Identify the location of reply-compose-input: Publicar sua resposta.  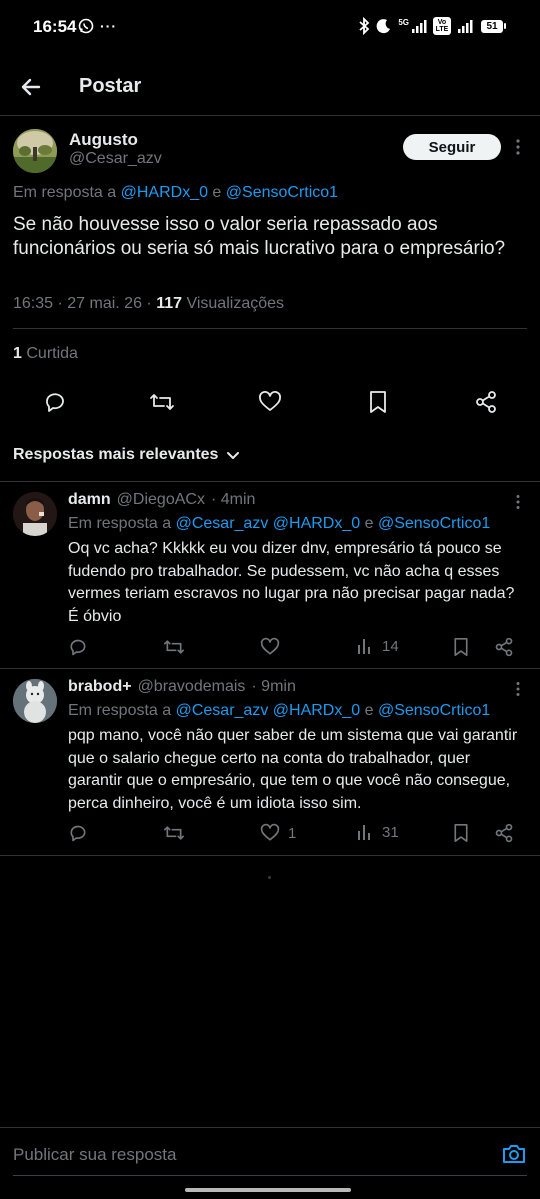
(94, 1155).